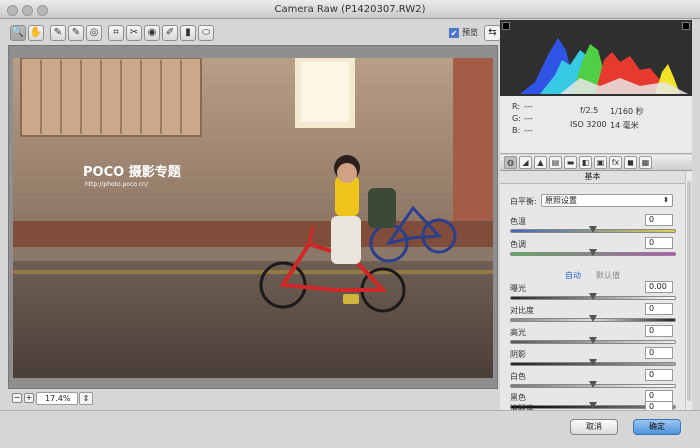  What do you see at coordinates (615, 162) in the screenshot?
I see `tab-fx: fx` at bounding box center [615, 162].